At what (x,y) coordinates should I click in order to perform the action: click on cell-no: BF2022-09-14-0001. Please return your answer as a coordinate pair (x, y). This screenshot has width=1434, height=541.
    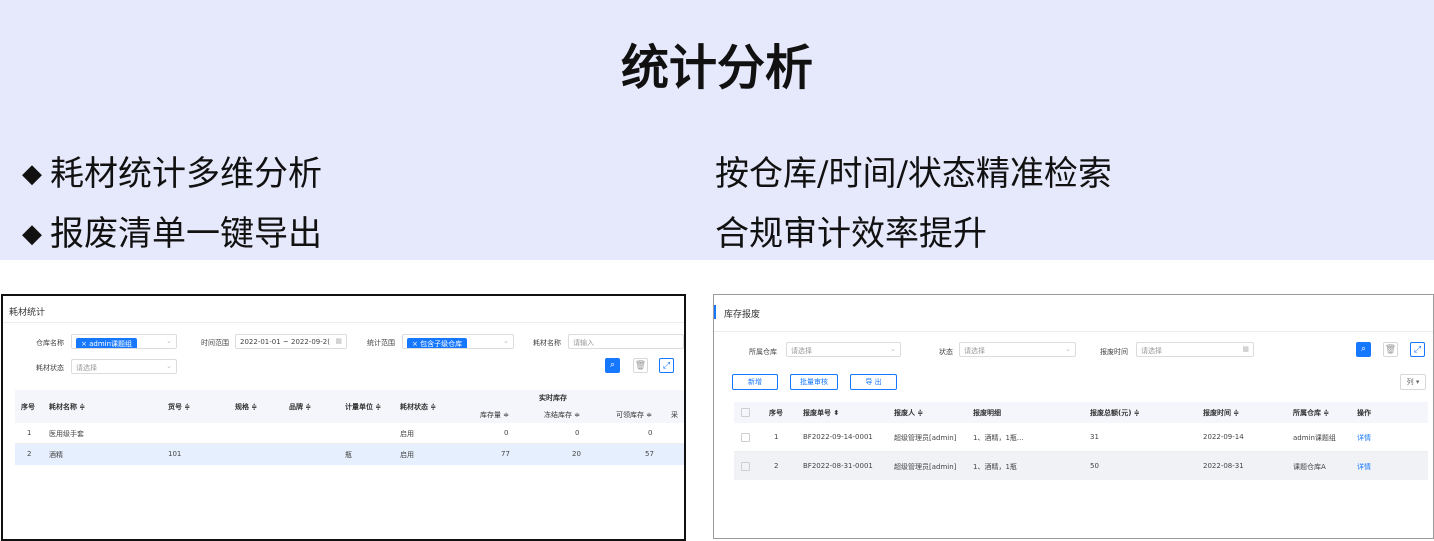
    Looking at the image, I should click on (838, 437).